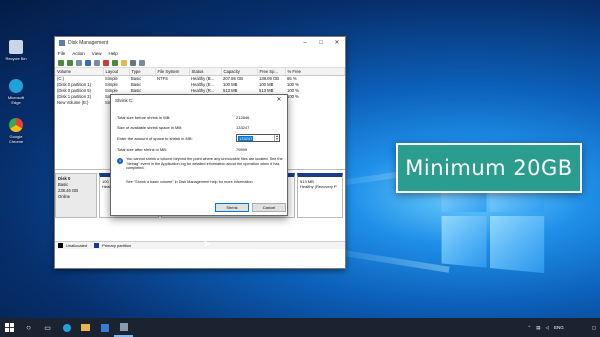 The height and width of the screenshot is (337, 600). I want to click on back-icon, so click(61, 62).